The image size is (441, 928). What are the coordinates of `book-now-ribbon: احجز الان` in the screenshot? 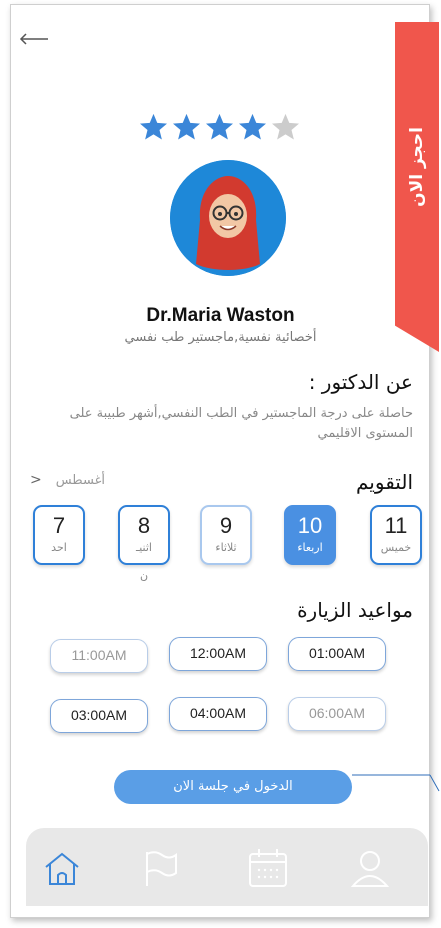 It's located at (417, 187).